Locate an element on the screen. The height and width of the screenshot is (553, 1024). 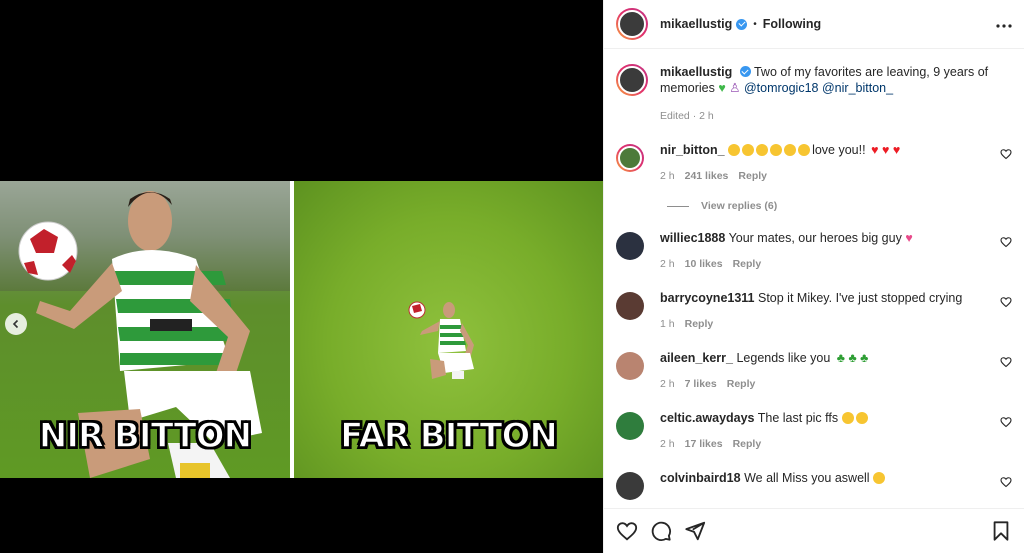
comment-username: colvinbaird18 is located at coordinates (700, 478).